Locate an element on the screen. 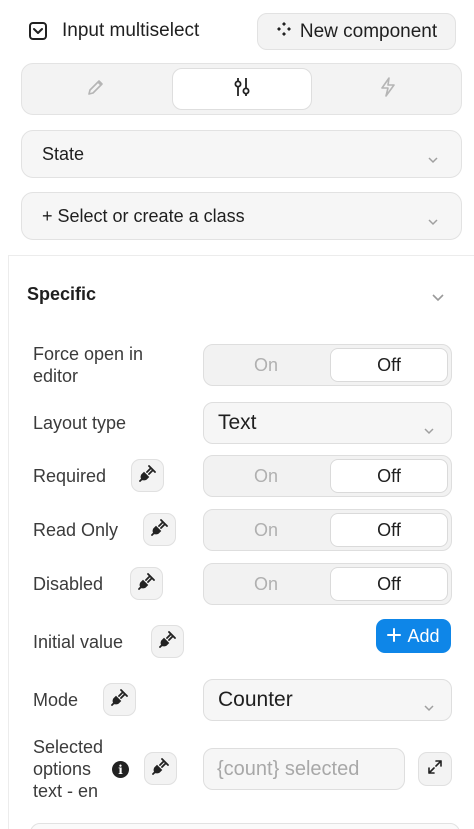  class-select: + Select or create a class is located at coordinates (241, 216).